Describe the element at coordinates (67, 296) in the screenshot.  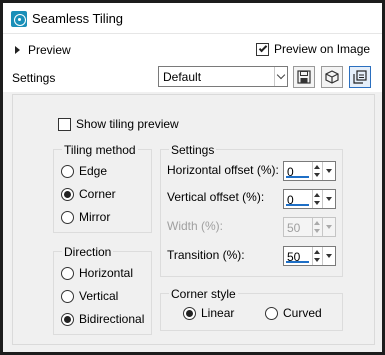
I see `radio-vertical` at that location.